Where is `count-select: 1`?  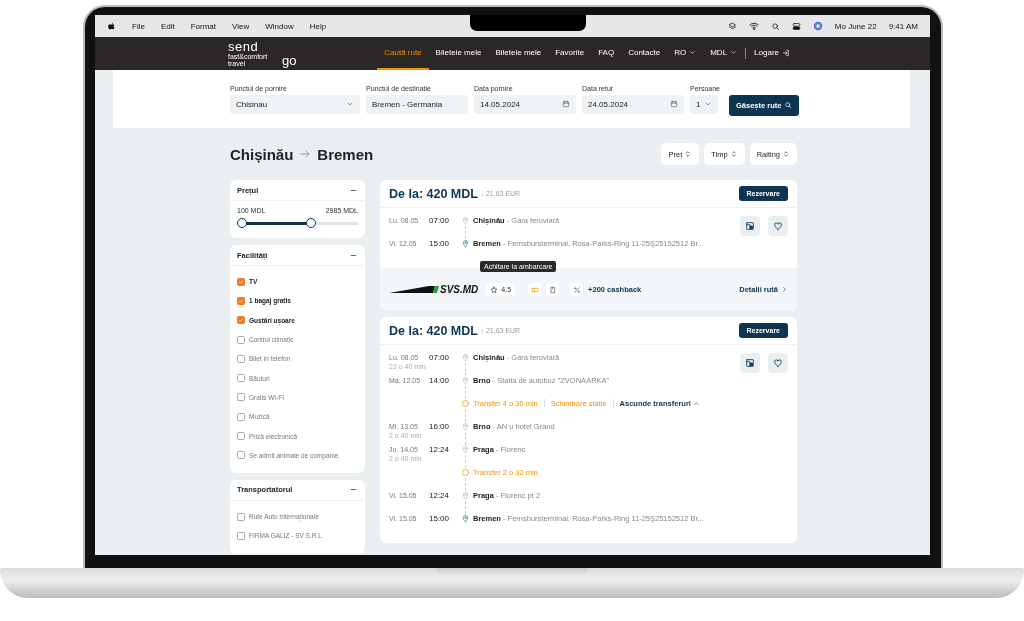 count-select: 1 is located at coordinates (704, 104).